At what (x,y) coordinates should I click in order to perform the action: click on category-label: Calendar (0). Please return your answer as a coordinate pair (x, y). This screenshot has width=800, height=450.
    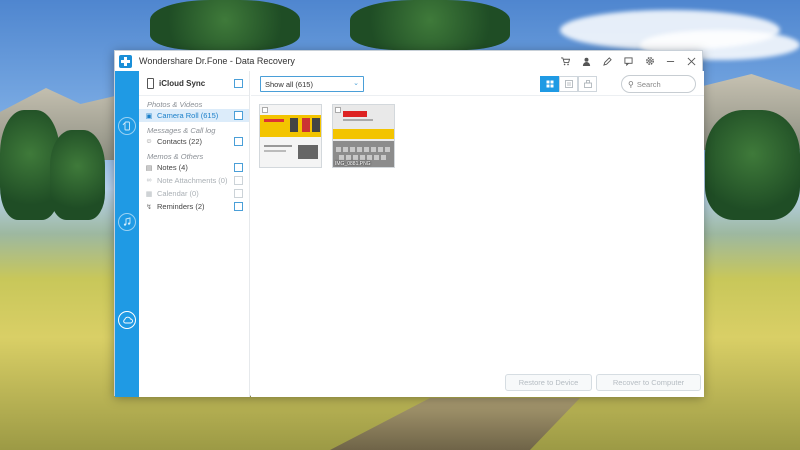
    Looking at the image, I should click on (178, 193).